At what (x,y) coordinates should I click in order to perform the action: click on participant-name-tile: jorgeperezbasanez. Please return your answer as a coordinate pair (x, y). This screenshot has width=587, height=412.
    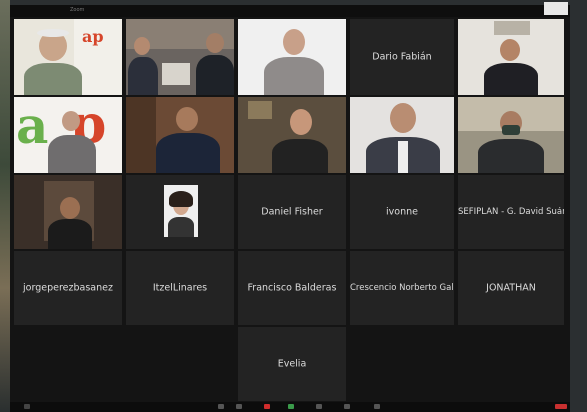
    Looking at the image, I should click on (68, 288).